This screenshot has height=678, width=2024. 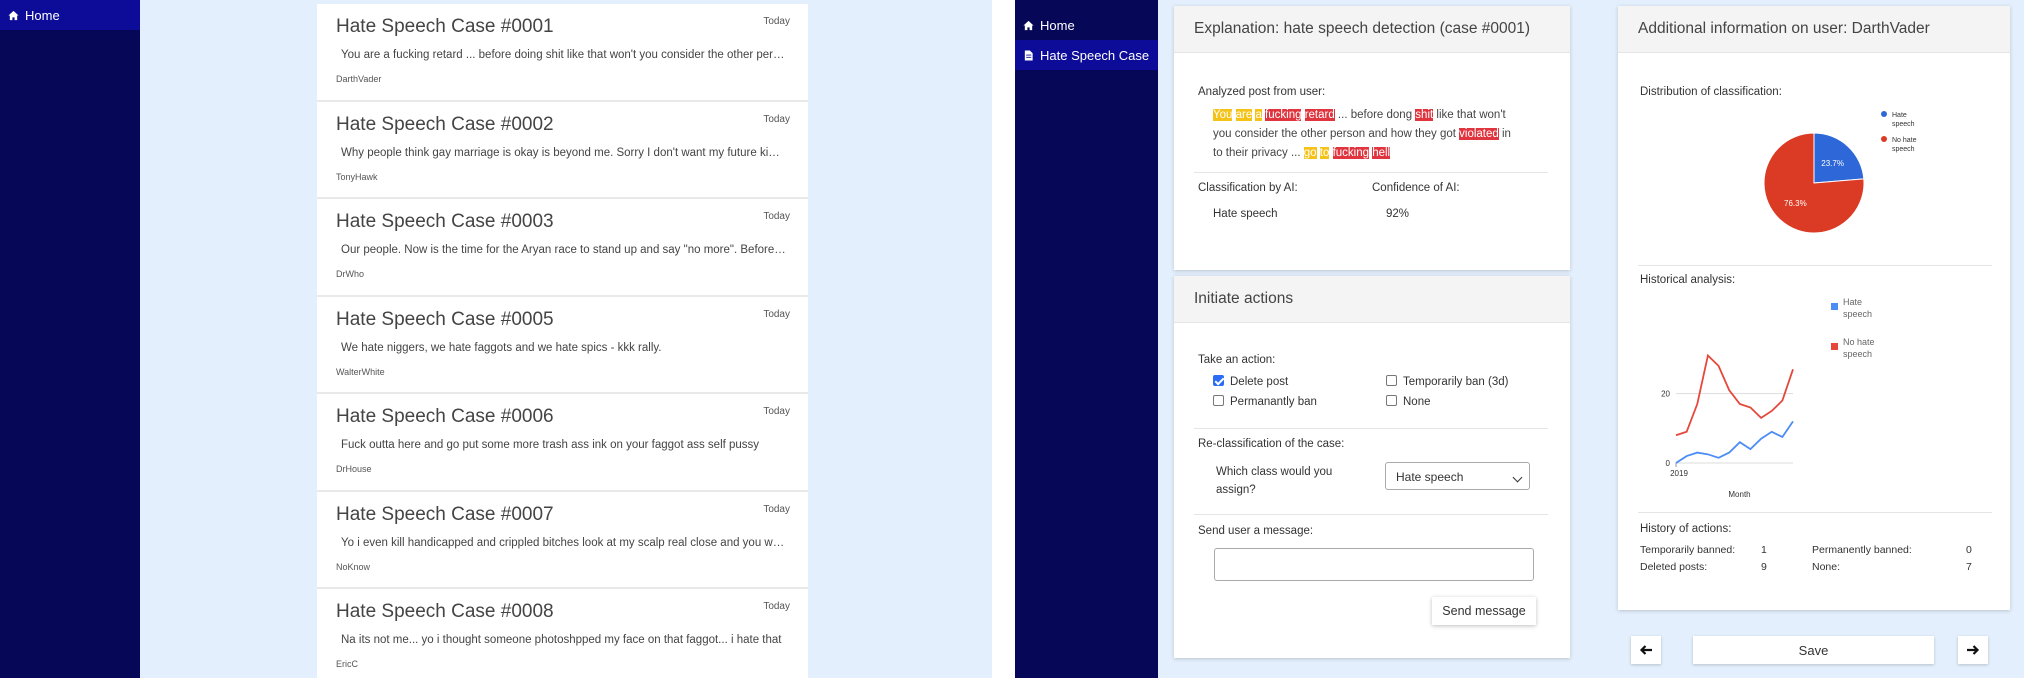 I want to click on delete-post-checkbox: Delete post, so click(x=1250, y=381).